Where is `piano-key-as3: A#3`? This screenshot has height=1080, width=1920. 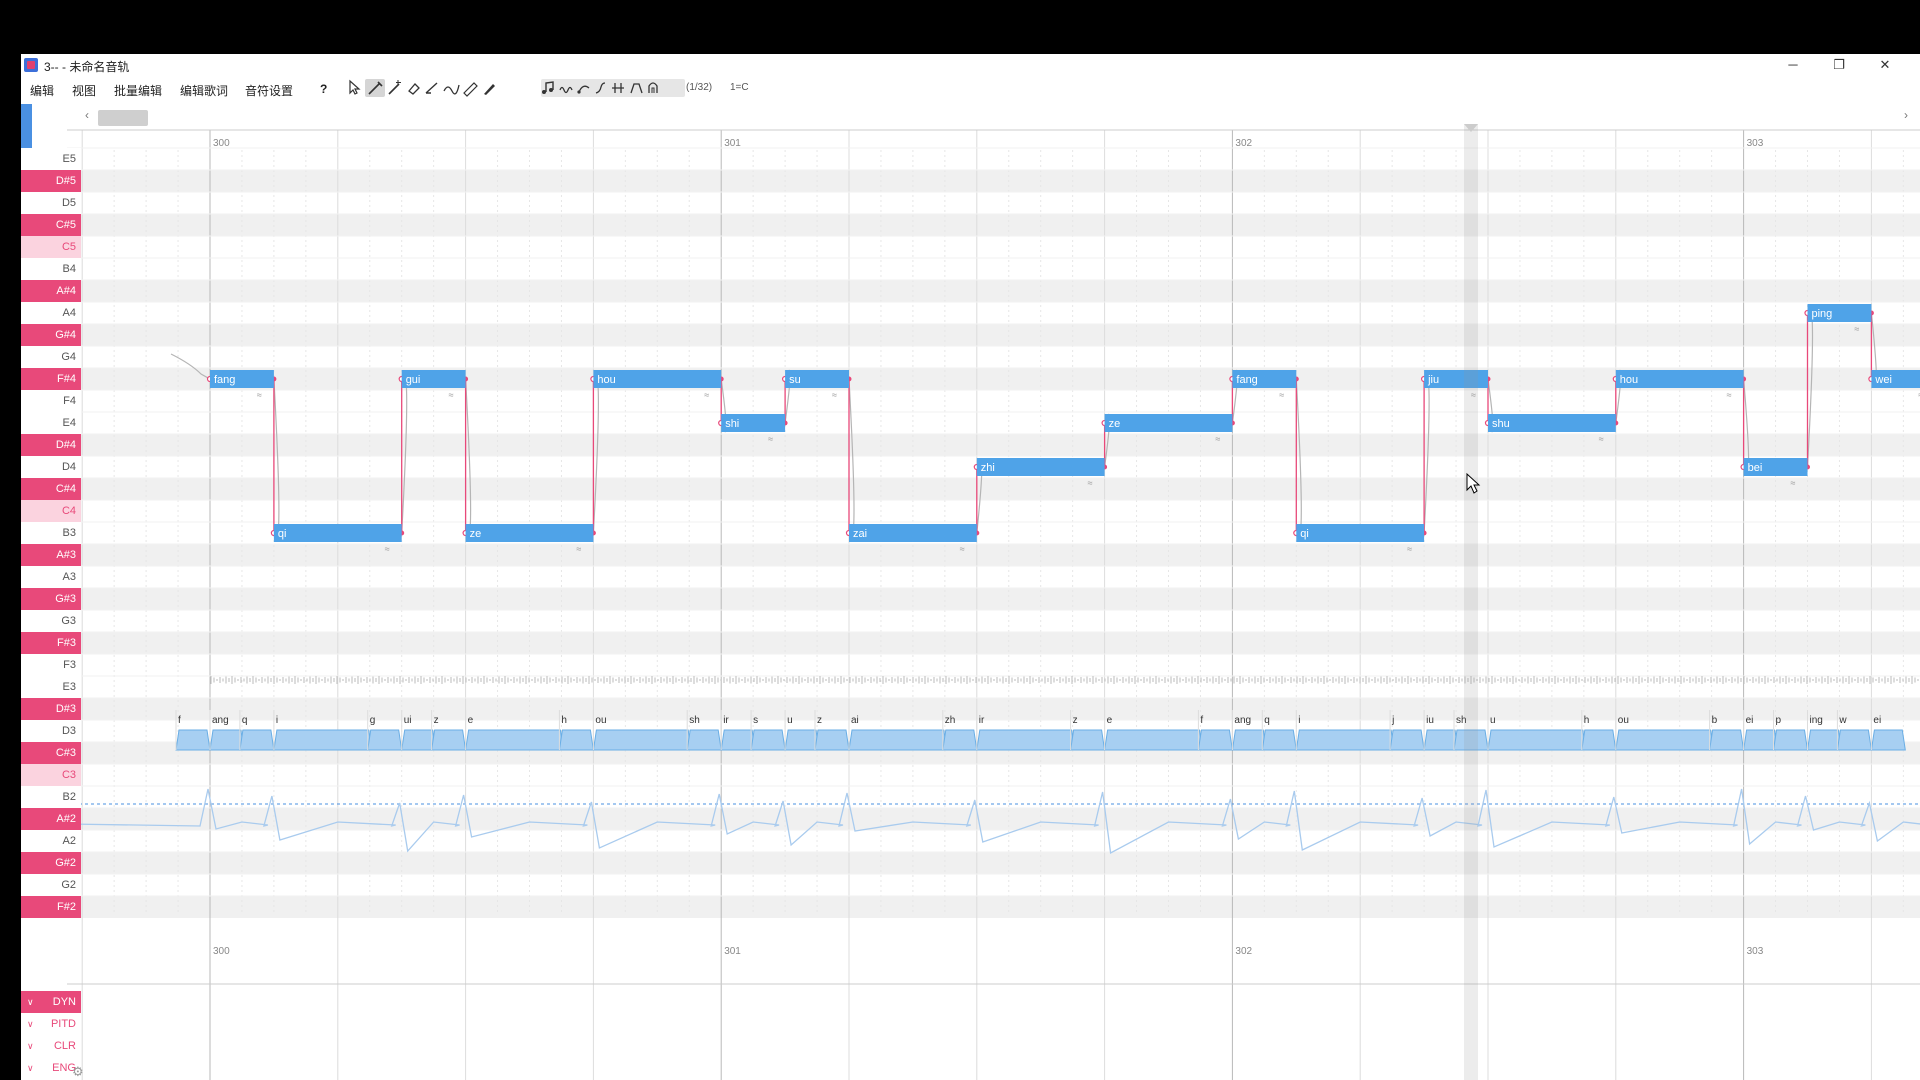 piano-key-as3: A#3 is located at coordinates (51, 555).